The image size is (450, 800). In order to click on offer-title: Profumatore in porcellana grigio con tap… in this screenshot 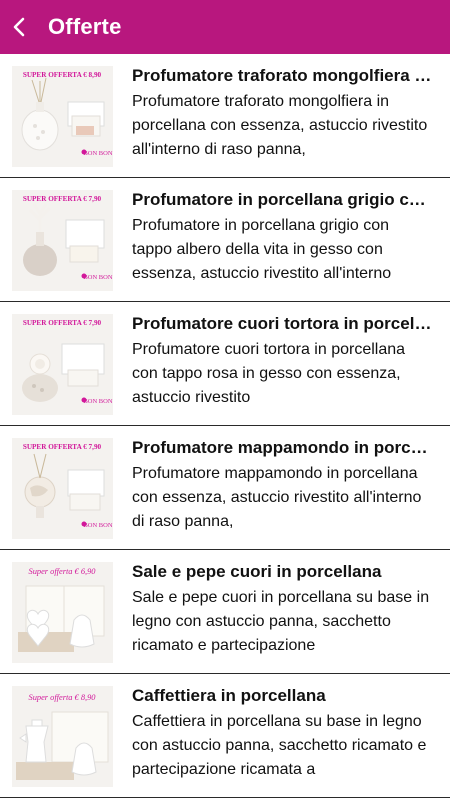, I will do `click(282, 199)`.